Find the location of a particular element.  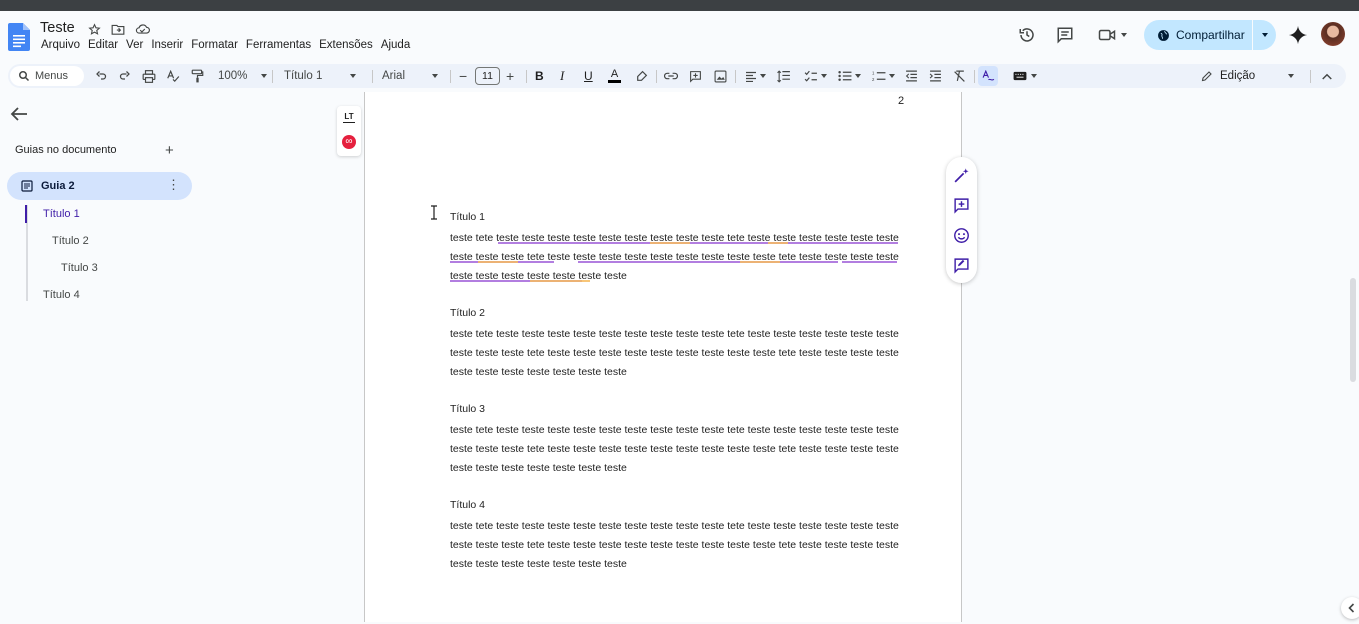

style-value: Título 1 is located at coordinates (303, 76).